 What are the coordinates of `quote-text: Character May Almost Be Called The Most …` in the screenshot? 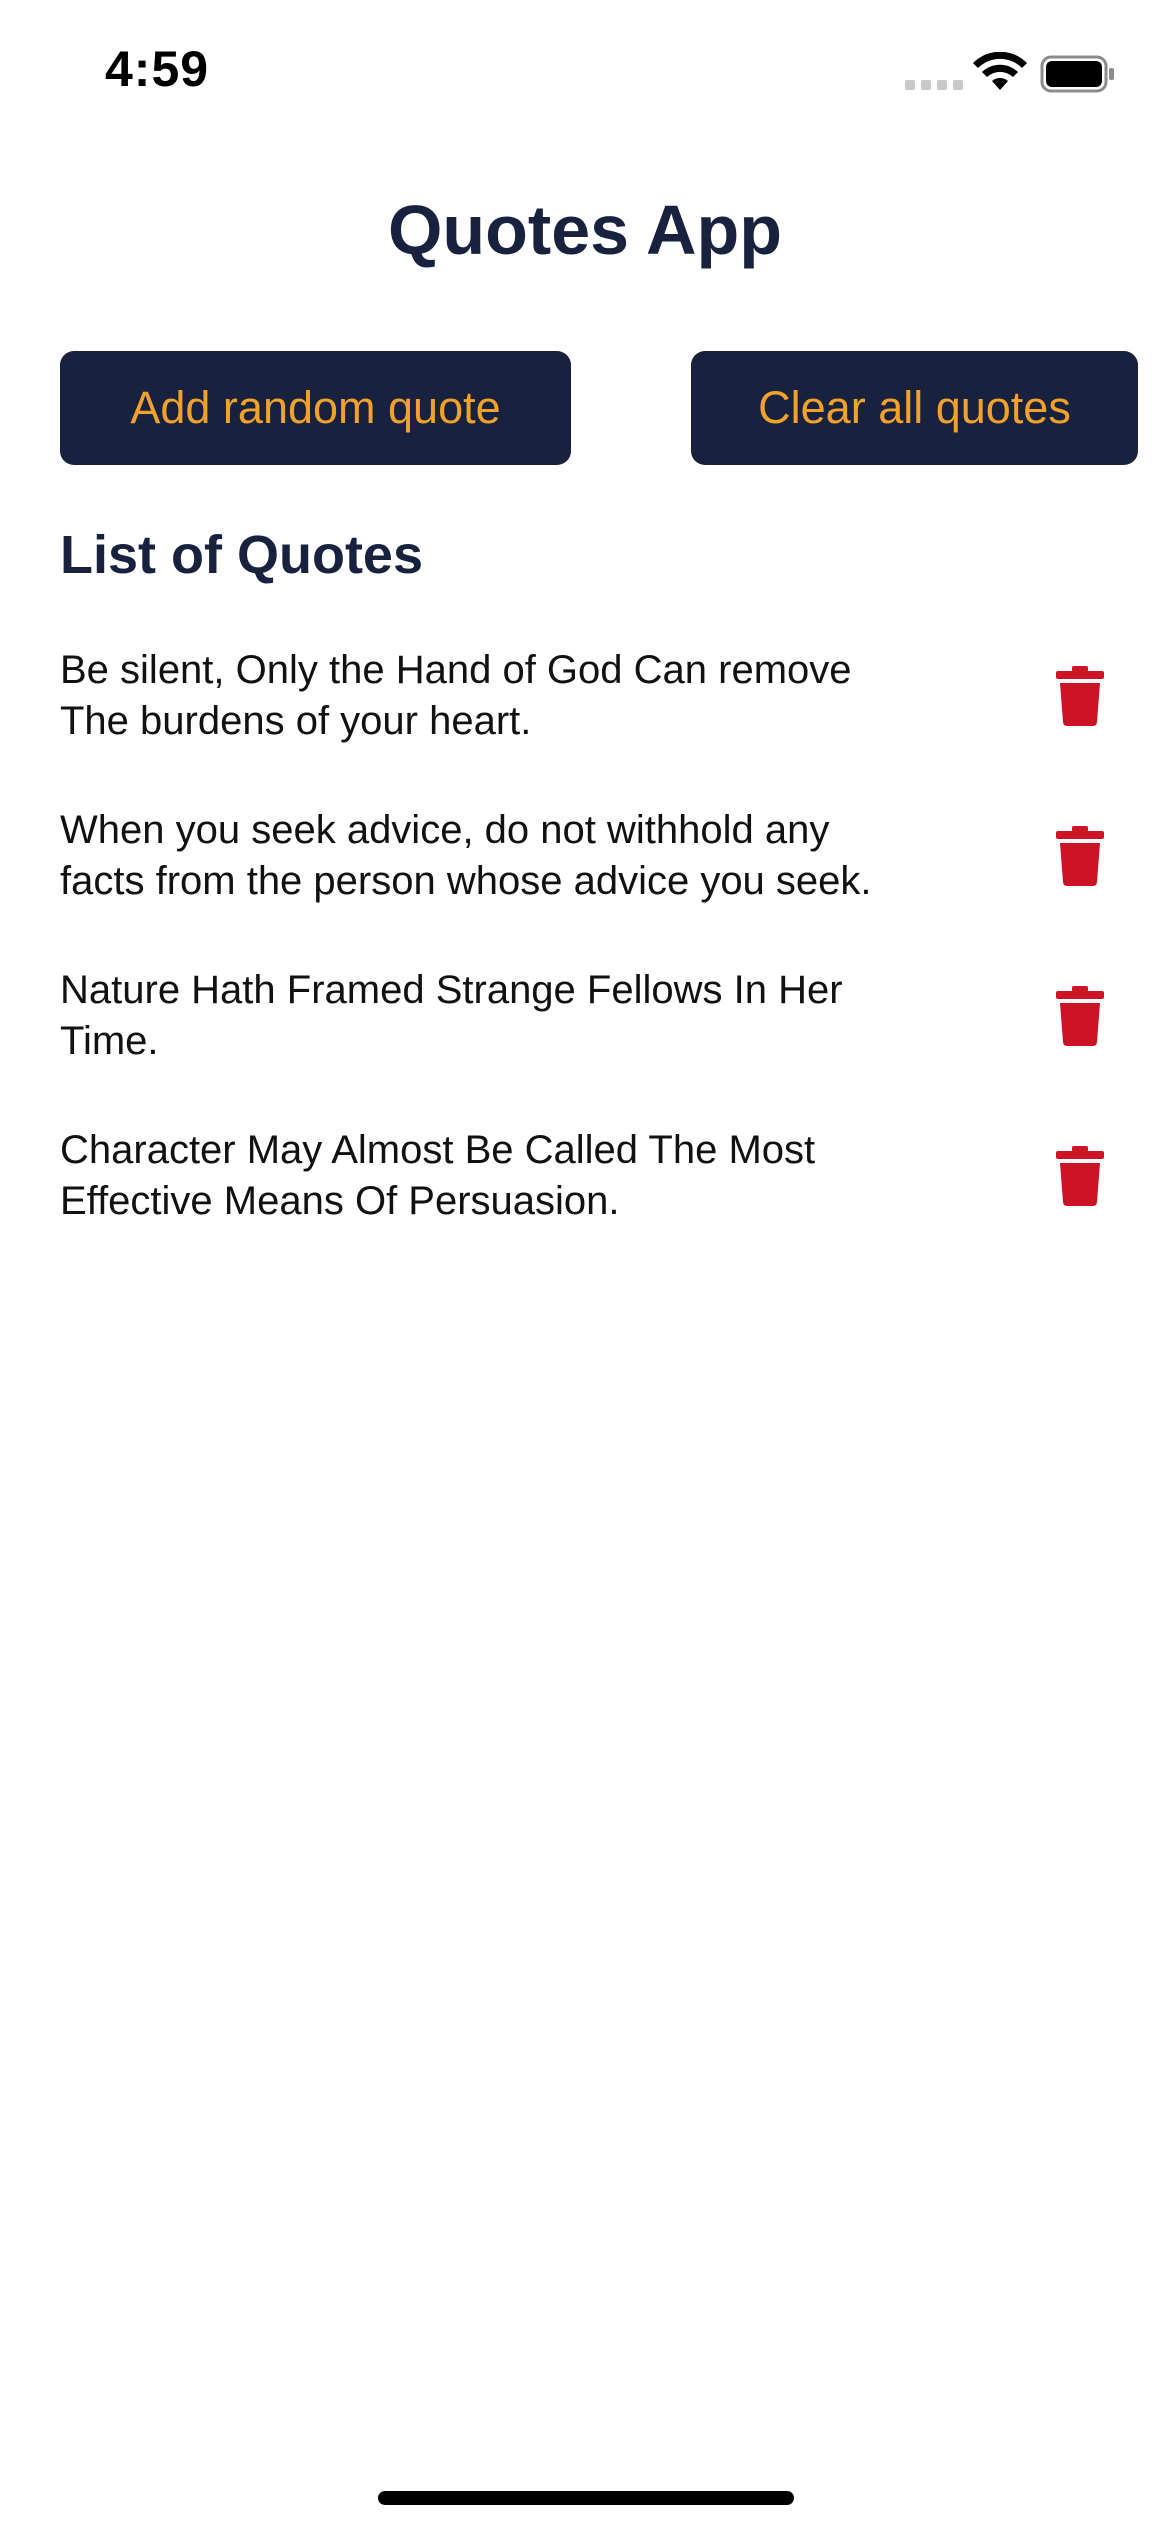 It's located at (438, 1175).